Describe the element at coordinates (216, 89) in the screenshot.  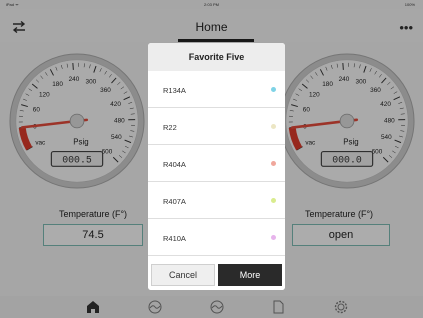
I see `list-item-r134a: R134A` at that location.